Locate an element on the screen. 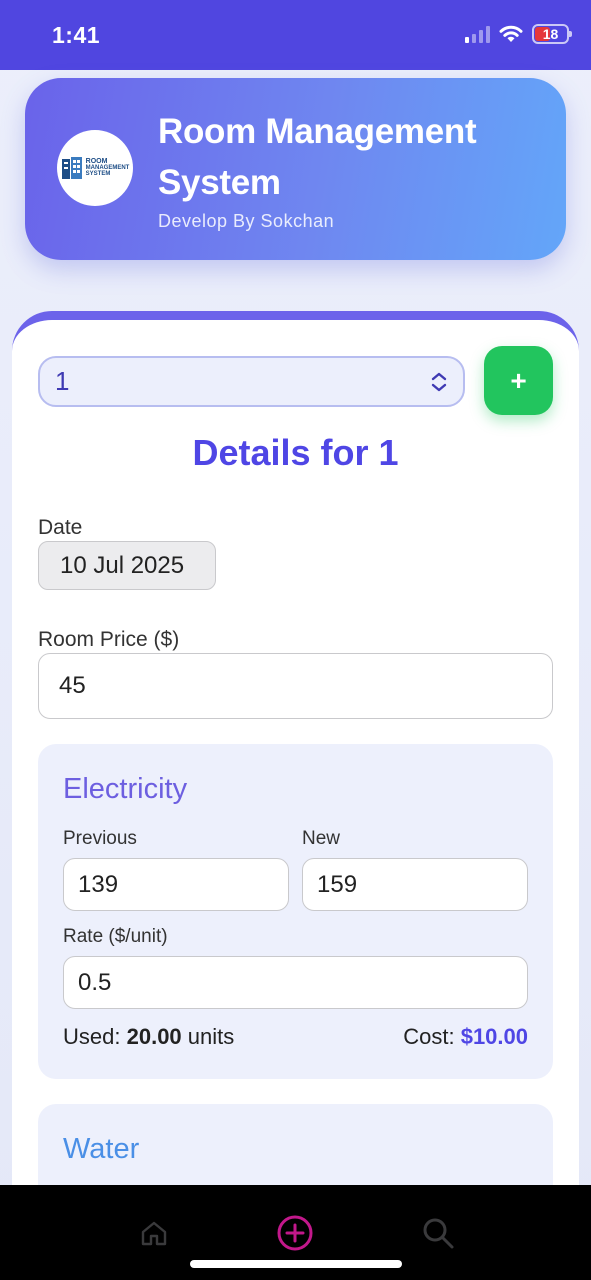 Image resolution: width=591 pixels, height=1280 pixels. battery-icon: 18 is located at coordinates (552, 34).